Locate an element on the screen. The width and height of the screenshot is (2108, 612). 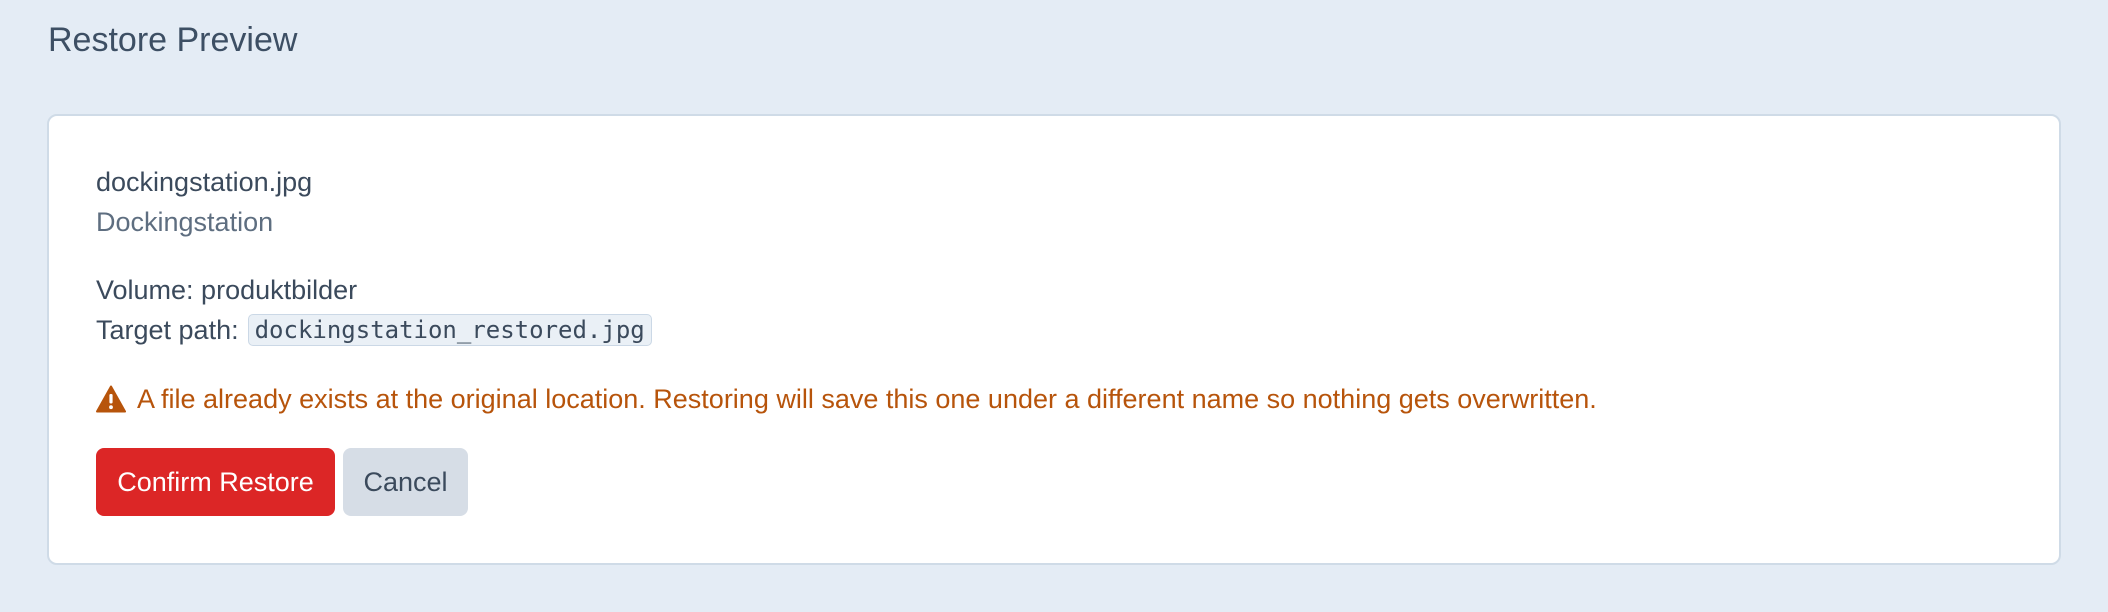
target-path-value: dockingstation_restored.jpg is located at coordinates (449, 330).